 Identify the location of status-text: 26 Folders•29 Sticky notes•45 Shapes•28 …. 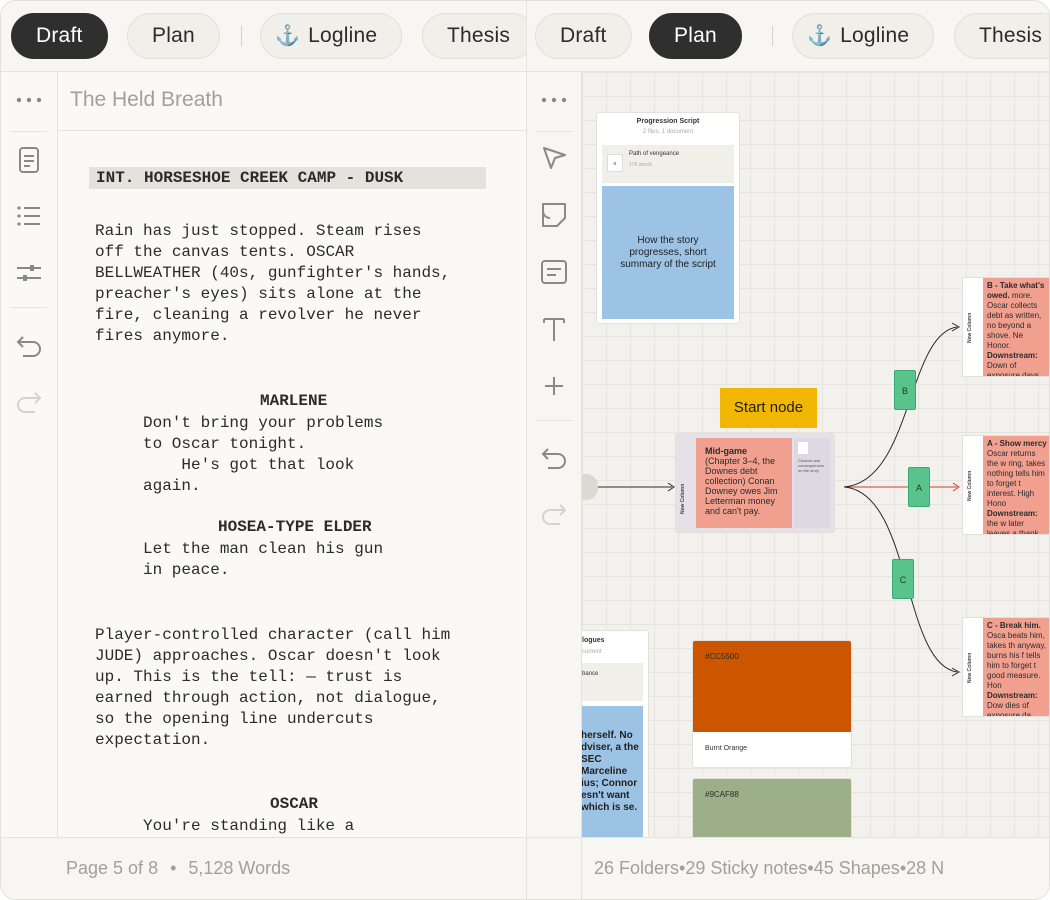
(769, 868).